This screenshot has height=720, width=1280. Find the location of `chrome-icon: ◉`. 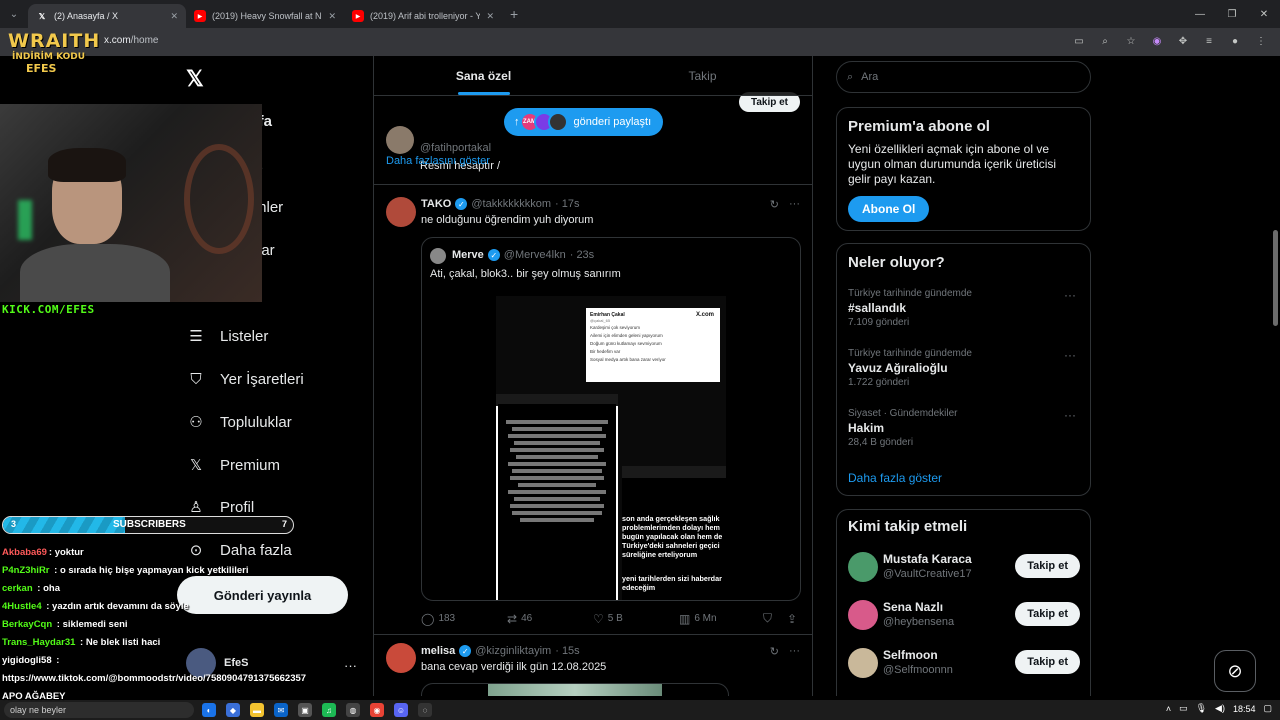

chrome-icon: ◉ is located at coordinates (377, 710).